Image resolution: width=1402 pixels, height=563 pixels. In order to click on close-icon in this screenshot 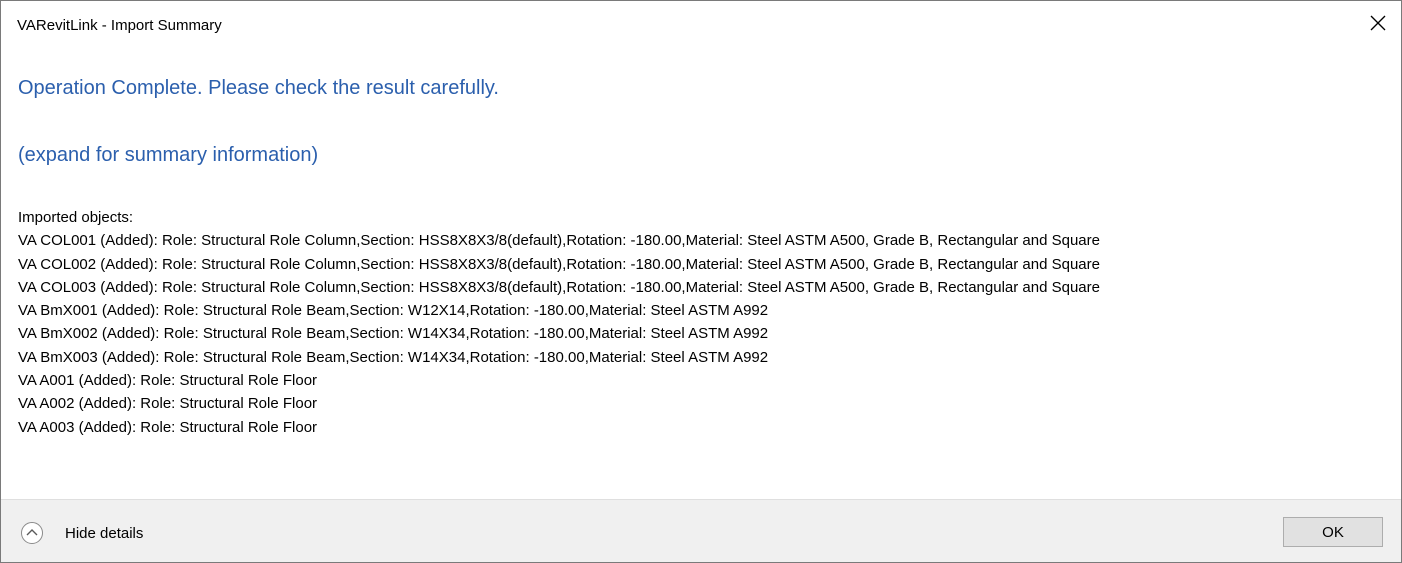, I will do `click(1378, 23)`.